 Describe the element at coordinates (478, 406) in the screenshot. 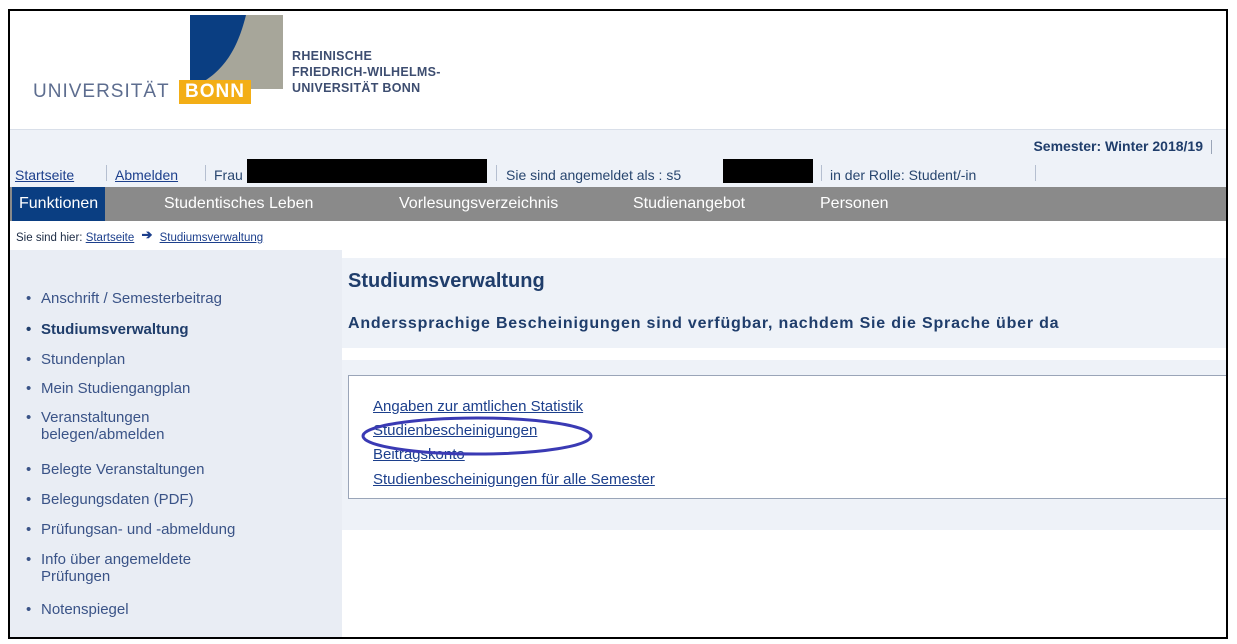

I see `link-amtliche-statistik: Angaben zur amtlichen Statistik` at that location.